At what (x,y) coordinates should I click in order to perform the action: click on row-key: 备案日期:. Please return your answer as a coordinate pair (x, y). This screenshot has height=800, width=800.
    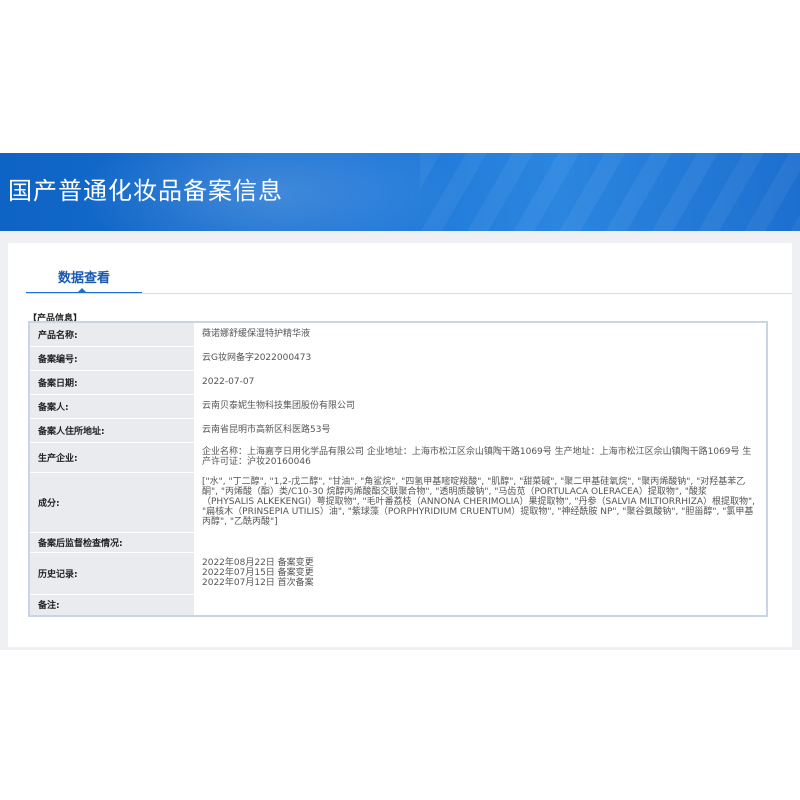
    Looking at the image, I should click on (111, 382).